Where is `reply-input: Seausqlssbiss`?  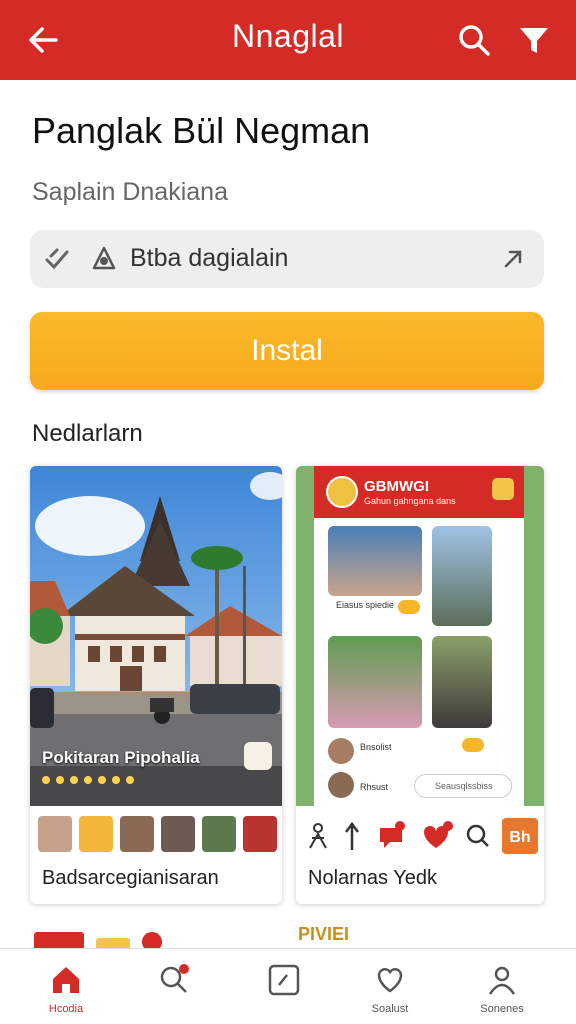 reply-input: Seausqlssbiss is located at coordinates (463, 786).